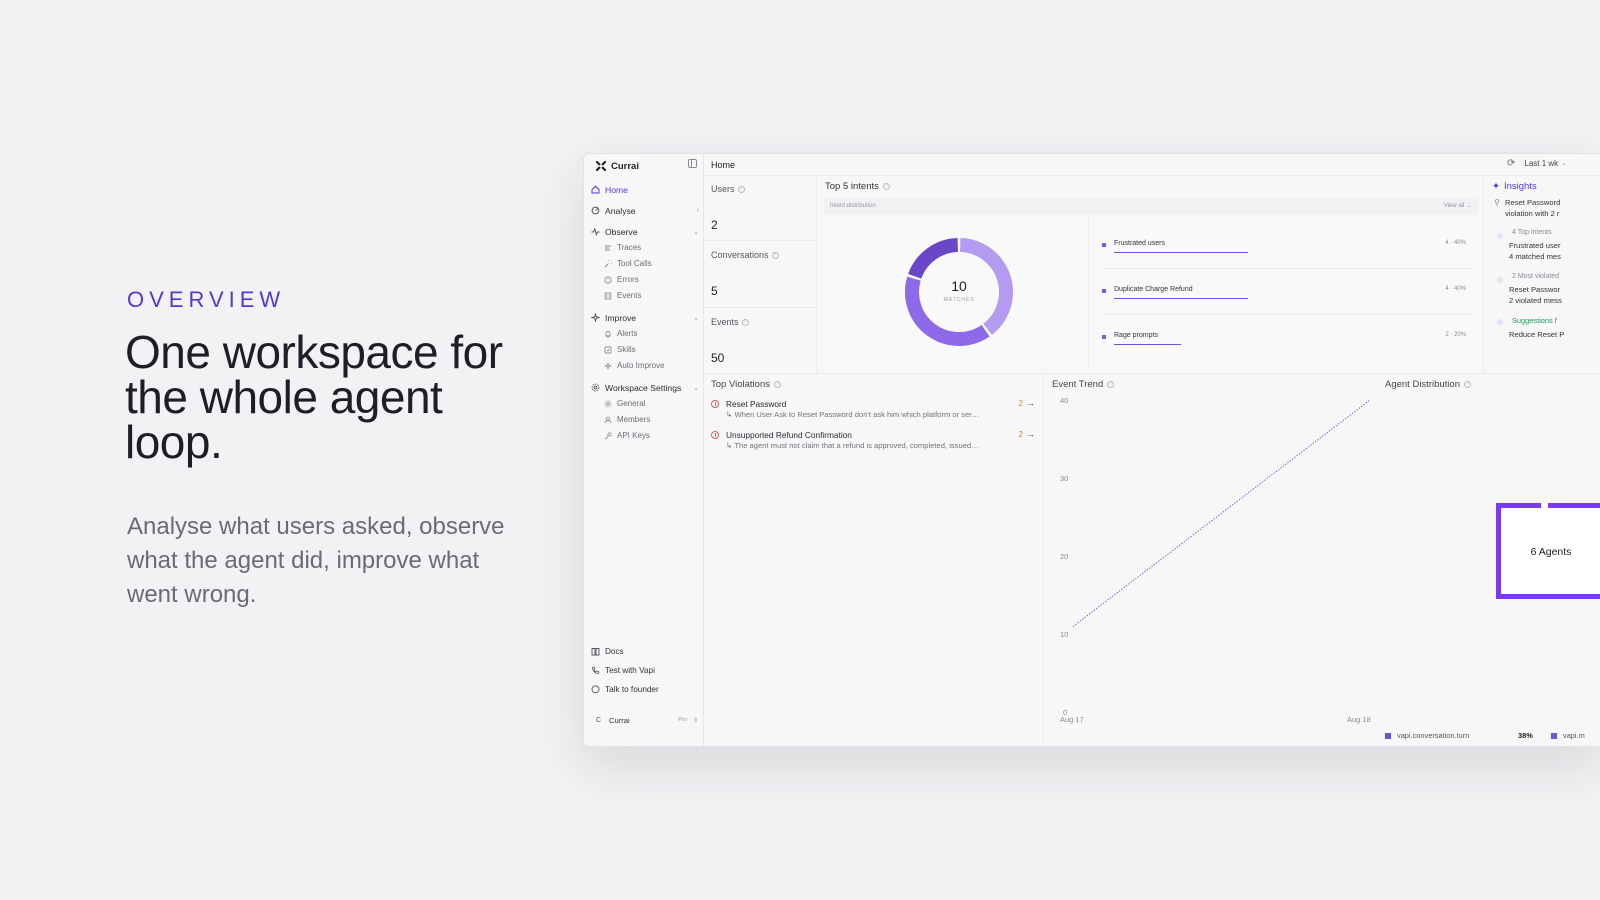 This screenshot has height=900, width=1600. What do you see at coordinates (723, 189) in the screenshot?
I see `kpi-label-text: Users` at bounding box center [723, 189].